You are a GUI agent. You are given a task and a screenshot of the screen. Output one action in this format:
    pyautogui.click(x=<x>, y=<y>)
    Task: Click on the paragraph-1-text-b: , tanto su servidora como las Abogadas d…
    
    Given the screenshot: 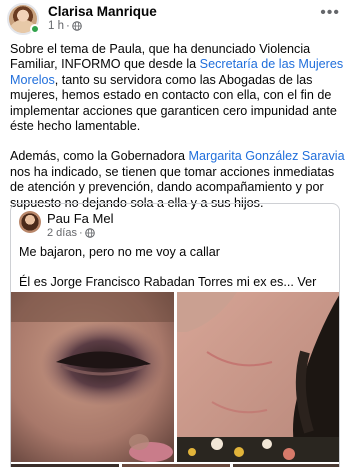 What is the action you would take?
    pyautogui.click(x=173, y=103)
    